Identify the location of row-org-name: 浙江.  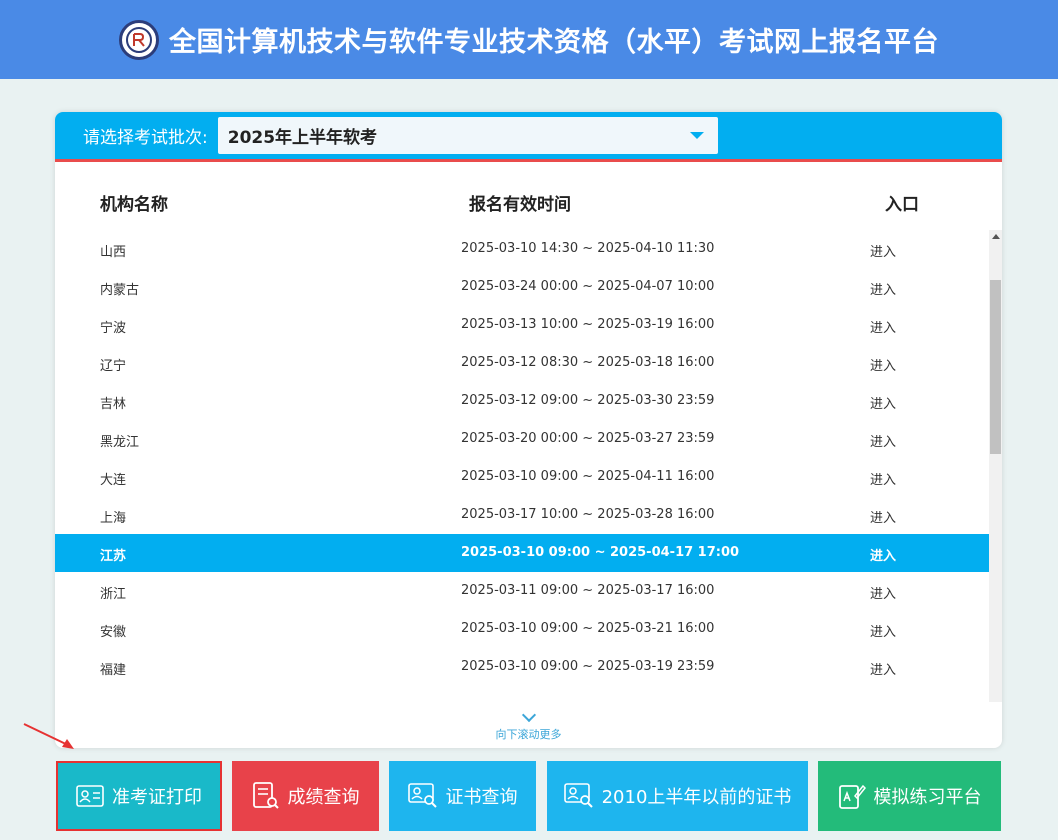
(113, 594).